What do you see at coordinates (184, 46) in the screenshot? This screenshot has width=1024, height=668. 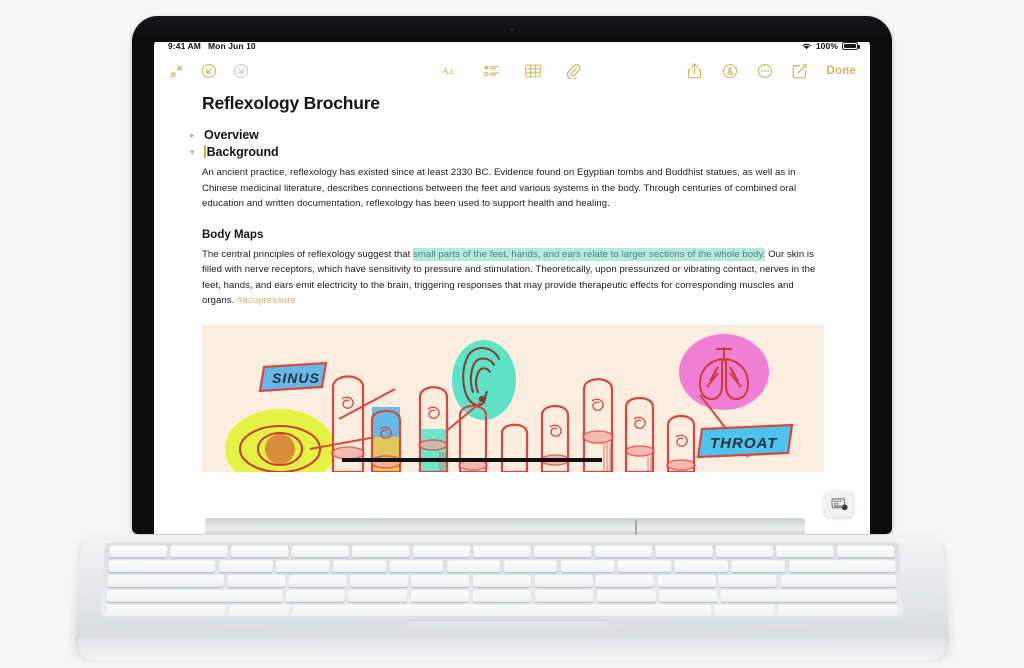 I see `status-bar-time: 9:41 AM` at bounding box center [184, 46].